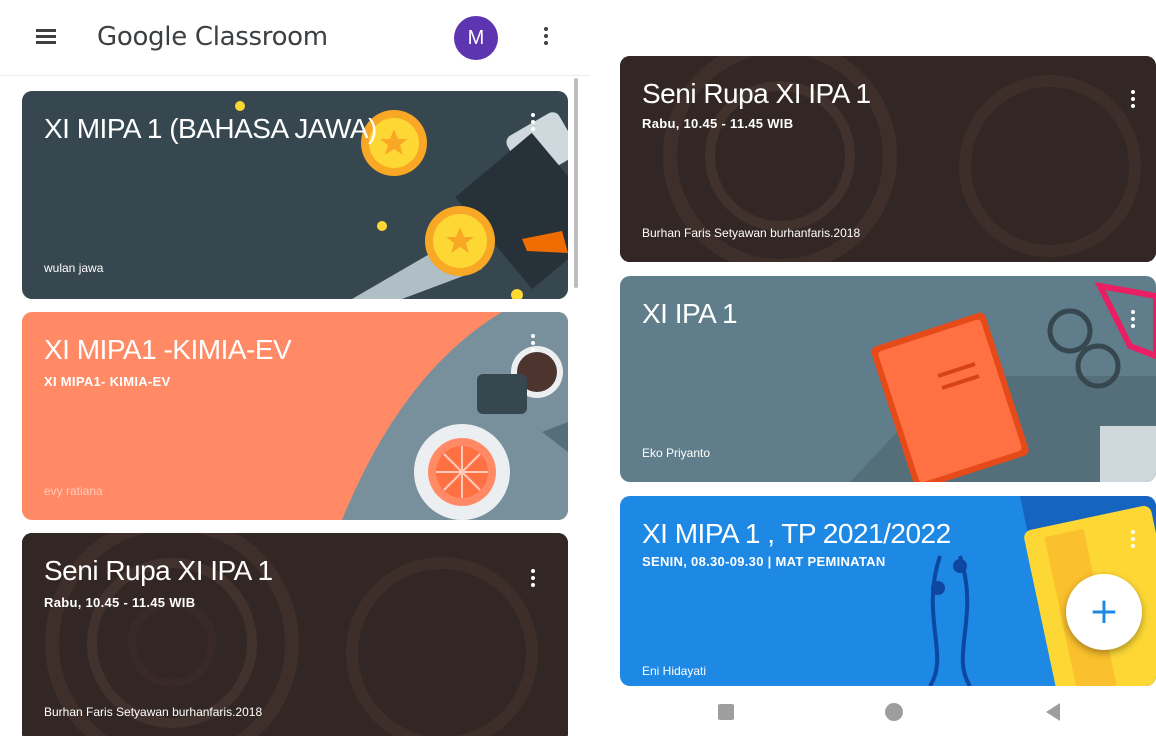  What do you see at coordinates (690, 314) in the screenshot?
I see `class-title: XI IPA 1` at bounding box center [690, 314].